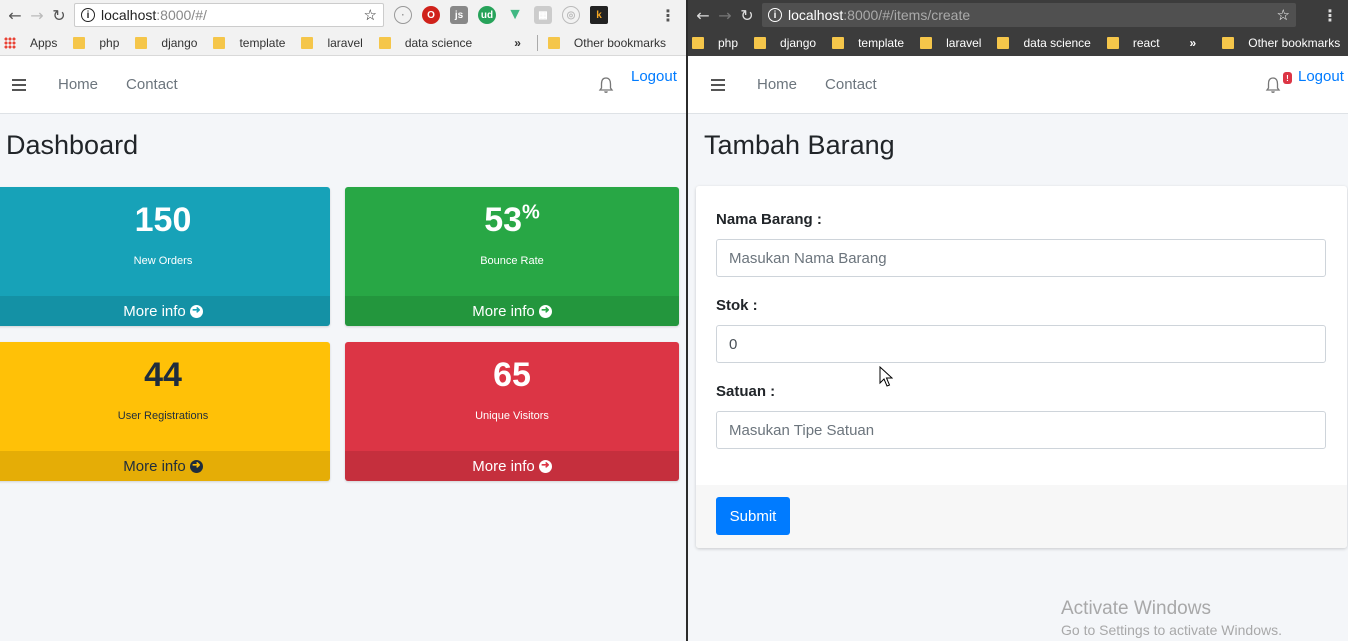  Describe the element at coordinates (431, 15) in the screenshot. I see `opera-extension-icon: O` at that location.